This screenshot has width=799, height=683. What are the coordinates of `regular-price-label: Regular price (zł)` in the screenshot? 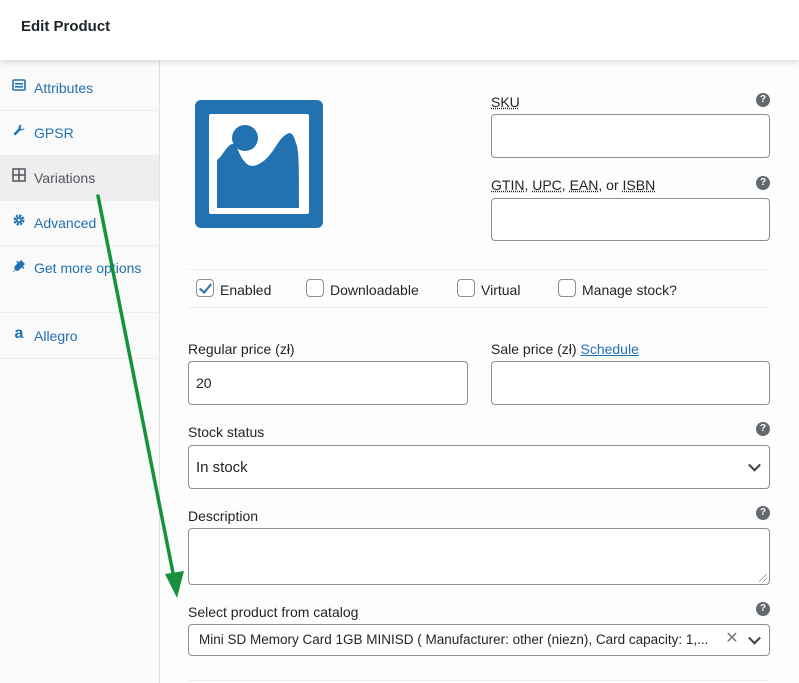 It's located at (241, 349).